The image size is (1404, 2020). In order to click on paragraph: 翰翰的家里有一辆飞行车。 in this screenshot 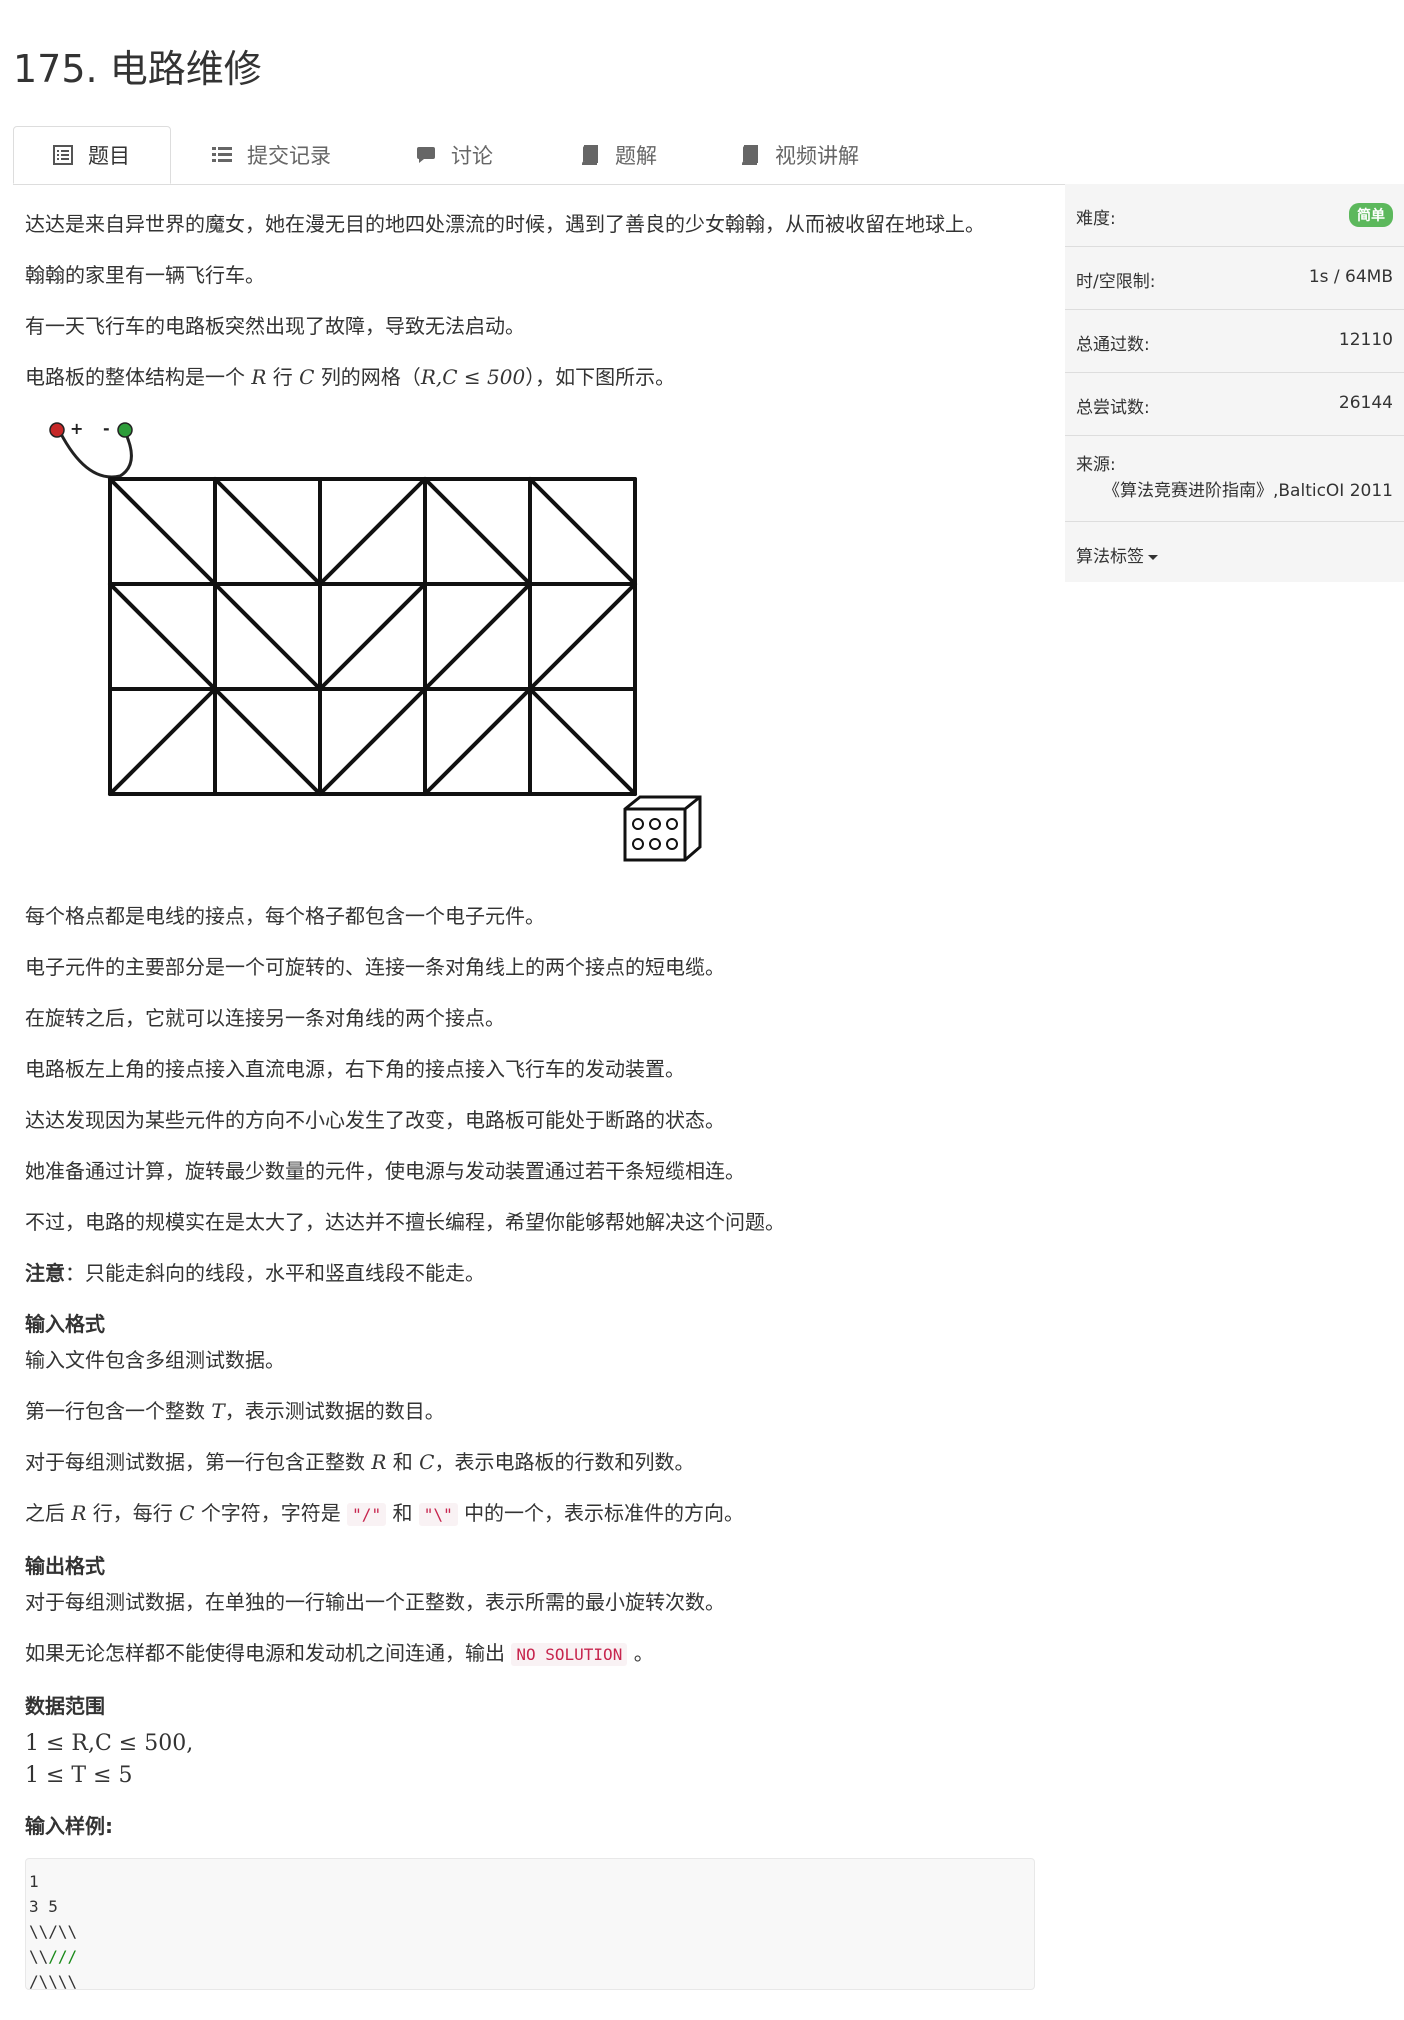, I will do `click(145, 275)`.